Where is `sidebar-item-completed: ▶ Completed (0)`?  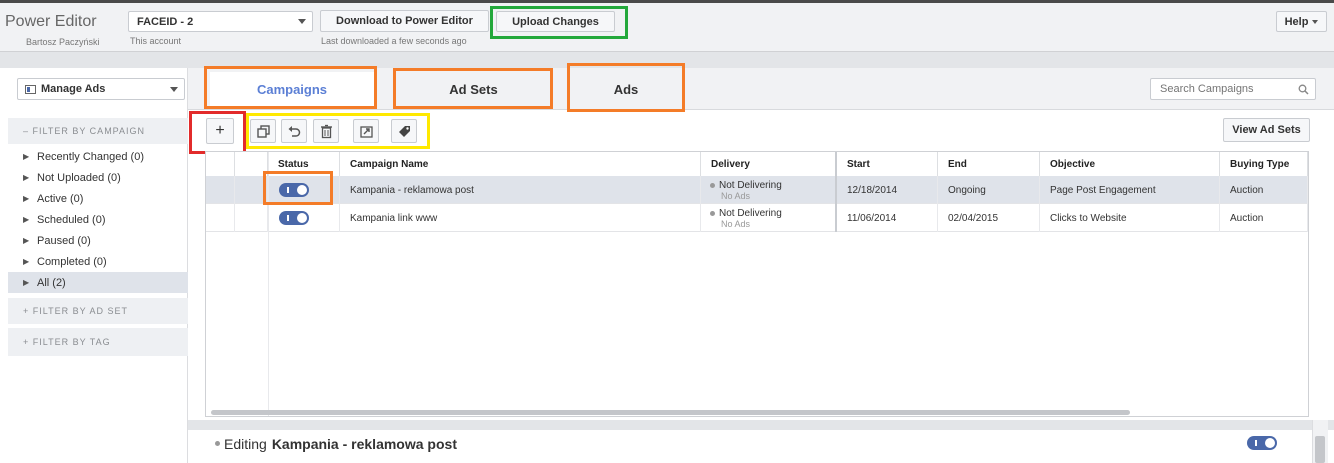
sidebar-item-completed: ▶ Completed (0) is located at coordinates (98, 261).